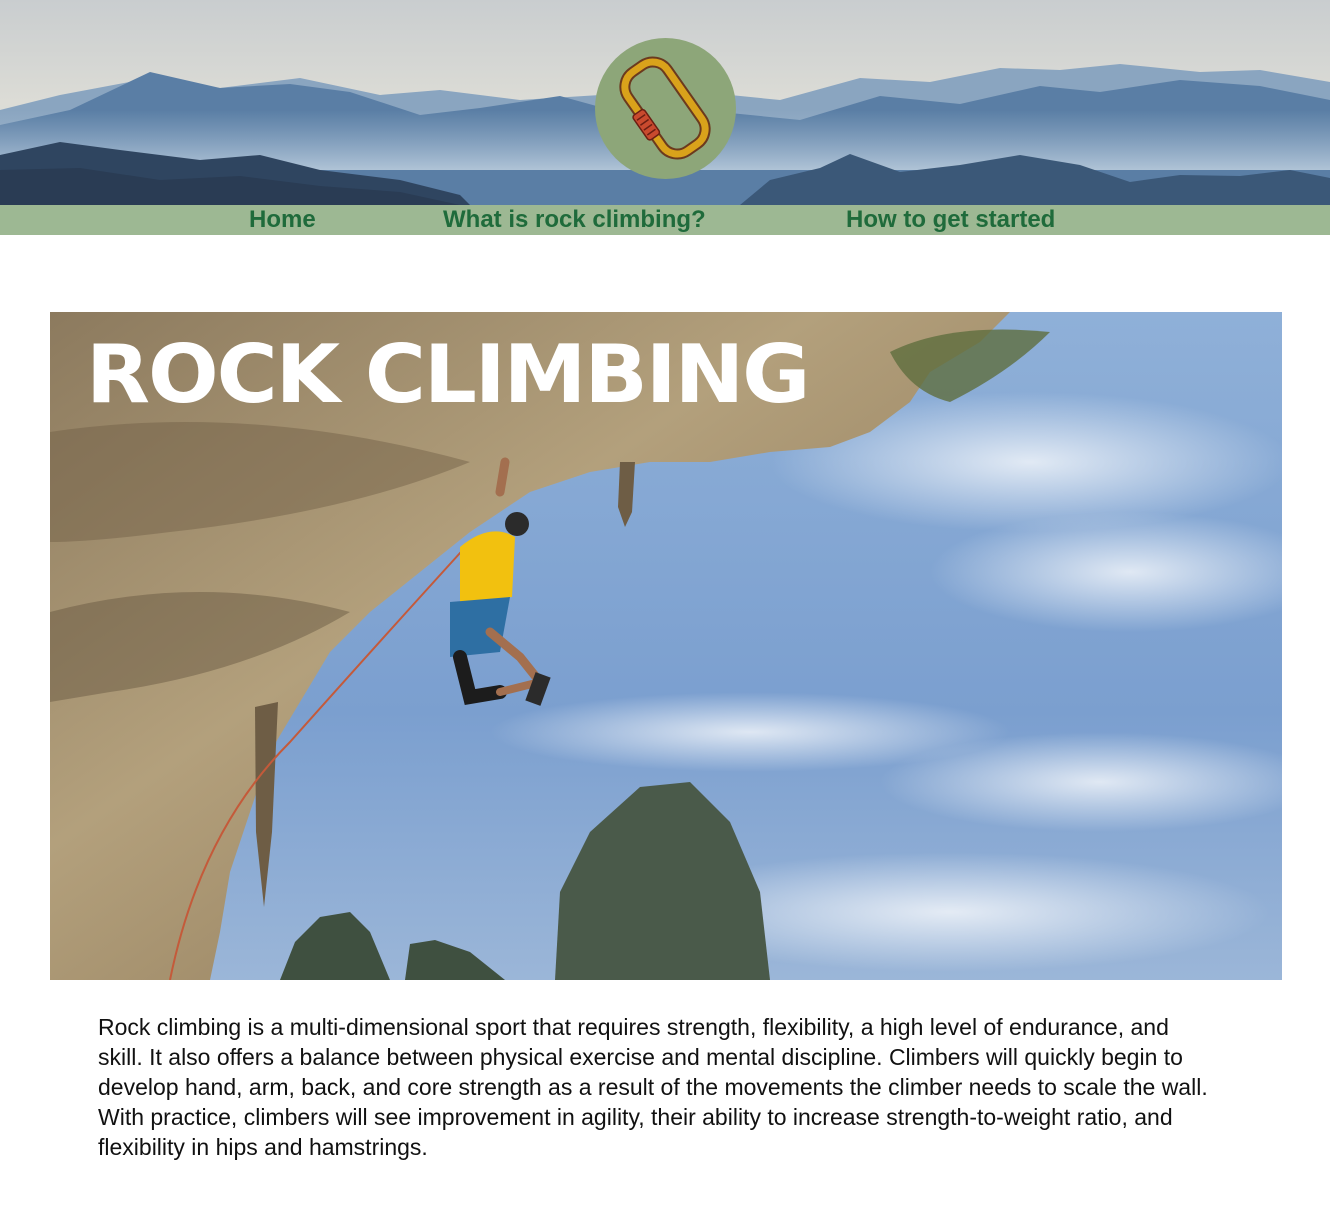 This screenshot has width=1330, height=1210. What do you see at coordinates (282, 220) in the screenshot?
I see `nav-link-home: Home` at bounding box center [282, 220].